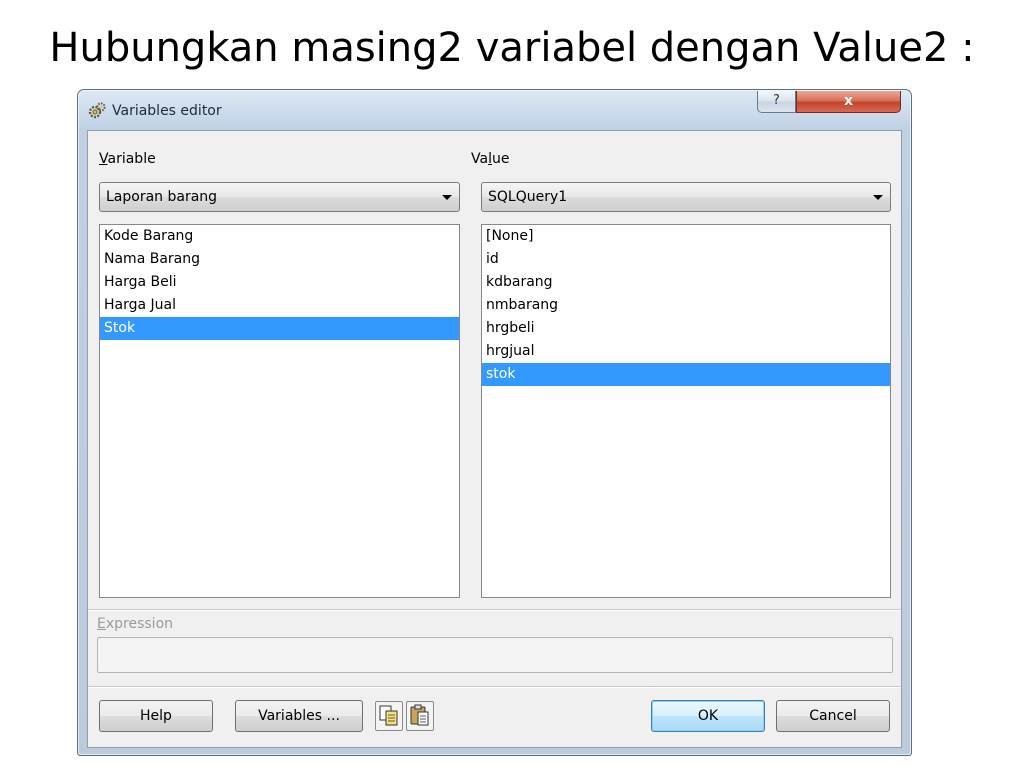 This screenshot has width=1024, height=768. I want to click on value-list-item: hrgbeli, so click(686, 328).